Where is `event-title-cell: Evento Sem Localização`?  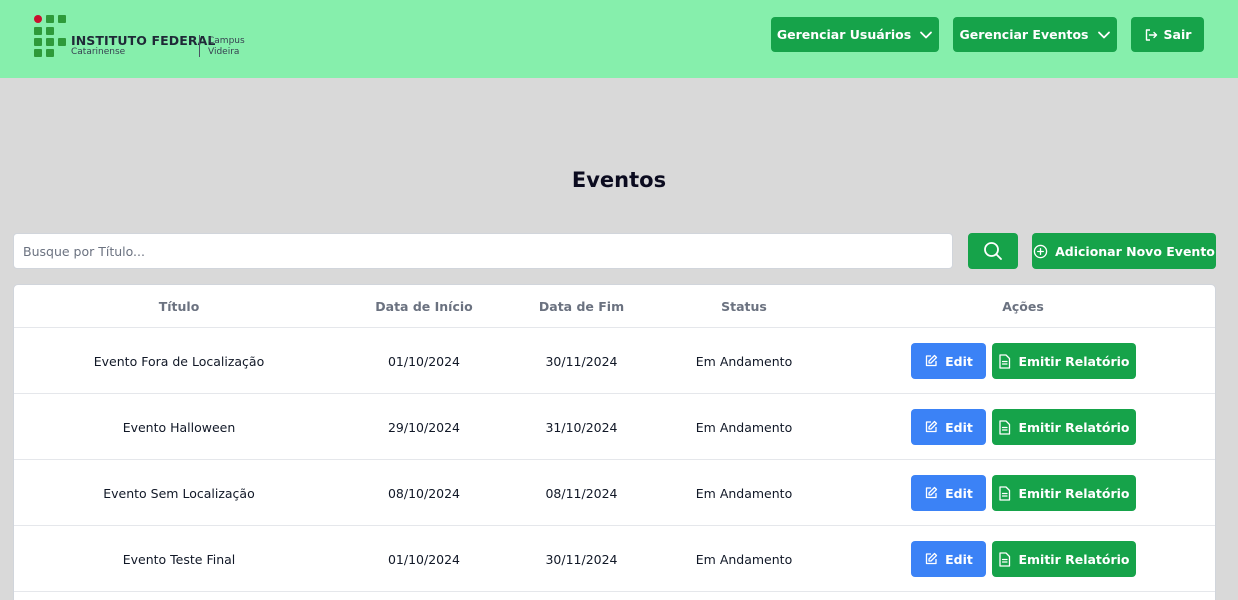 event-title-cell: Evento Sem Localização is located at coordinates (179, 493).